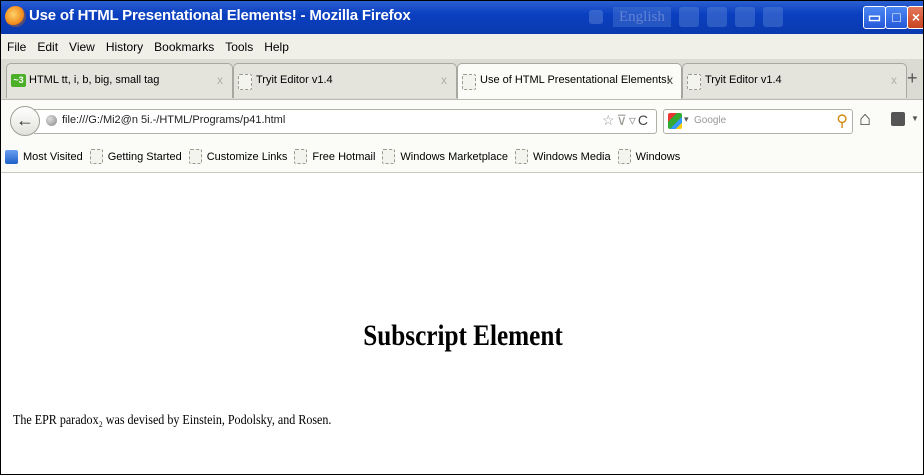 The height and width of the screenshot is (475, 924). Describe the element at coordinates (865, 119) in the screenshot. I see `home-icon: ⌂` at that location.